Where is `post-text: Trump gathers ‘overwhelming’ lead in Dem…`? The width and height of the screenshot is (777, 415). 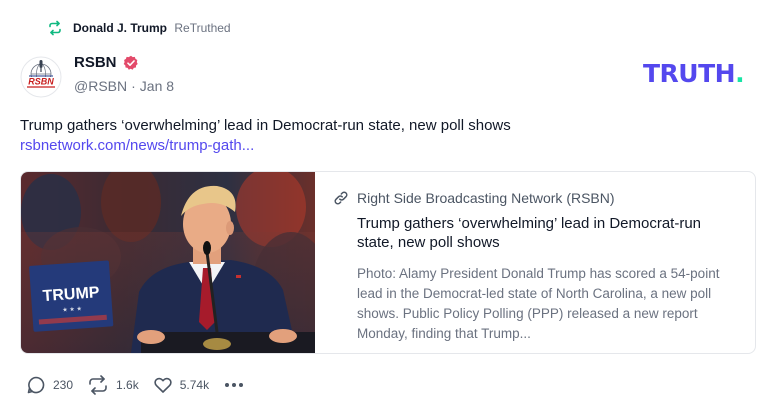 post-text: Trump gathers ‘overwhelming’ lead in Dem… is located at coordinates (265, 125).